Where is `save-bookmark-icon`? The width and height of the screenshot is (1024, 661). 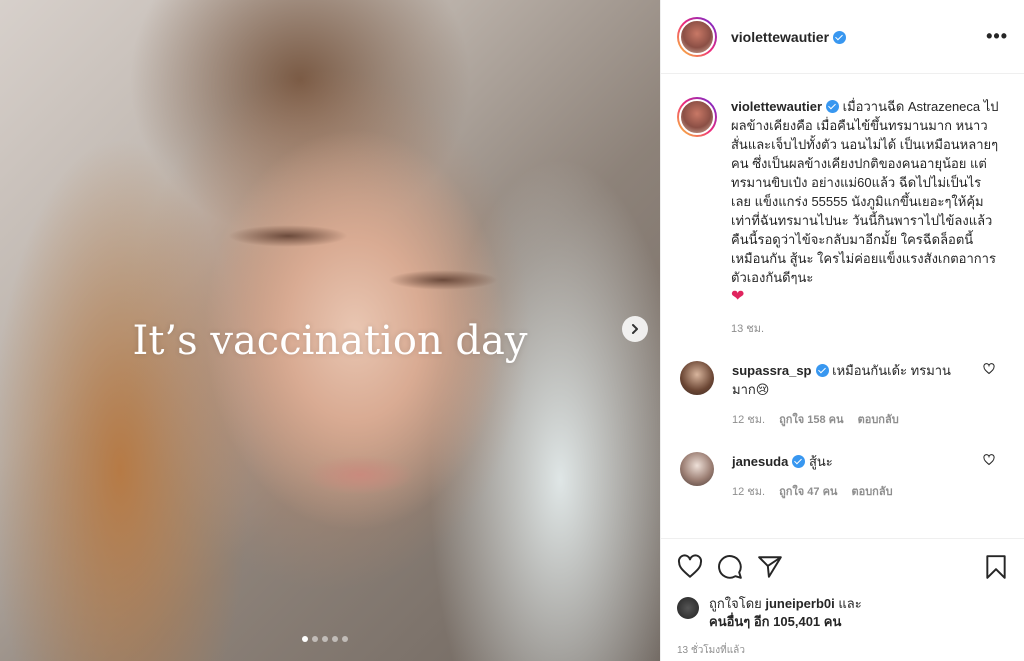 save-bookmark-icon is located at coordinates (996, 567).